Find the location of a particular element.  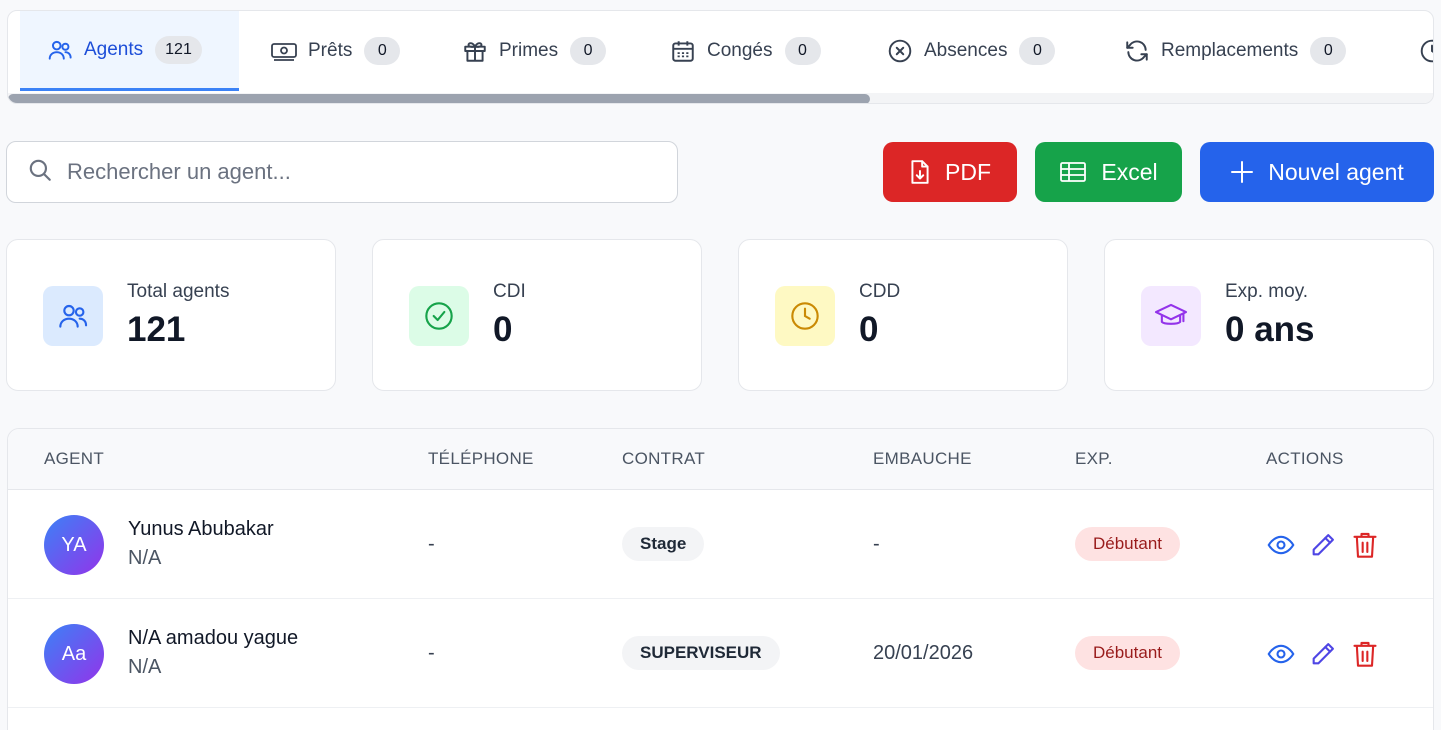

stat-total-agents: Total agents 121 is located at coordinates (171, 315).